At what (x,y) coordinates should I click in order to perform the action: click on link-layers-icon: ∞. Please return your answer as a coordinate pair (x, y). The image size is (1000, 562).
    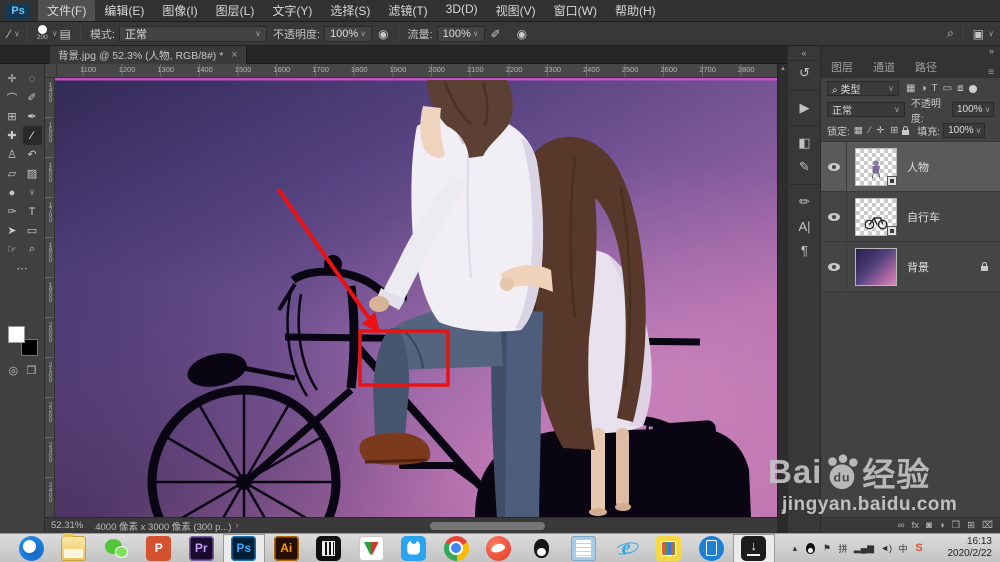
    Looking at the image, I should click on (901, 525).